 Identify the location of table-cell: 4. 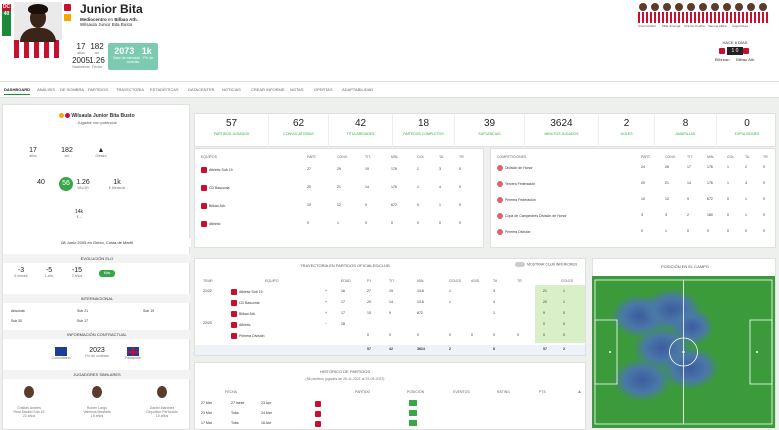
(494, 302).